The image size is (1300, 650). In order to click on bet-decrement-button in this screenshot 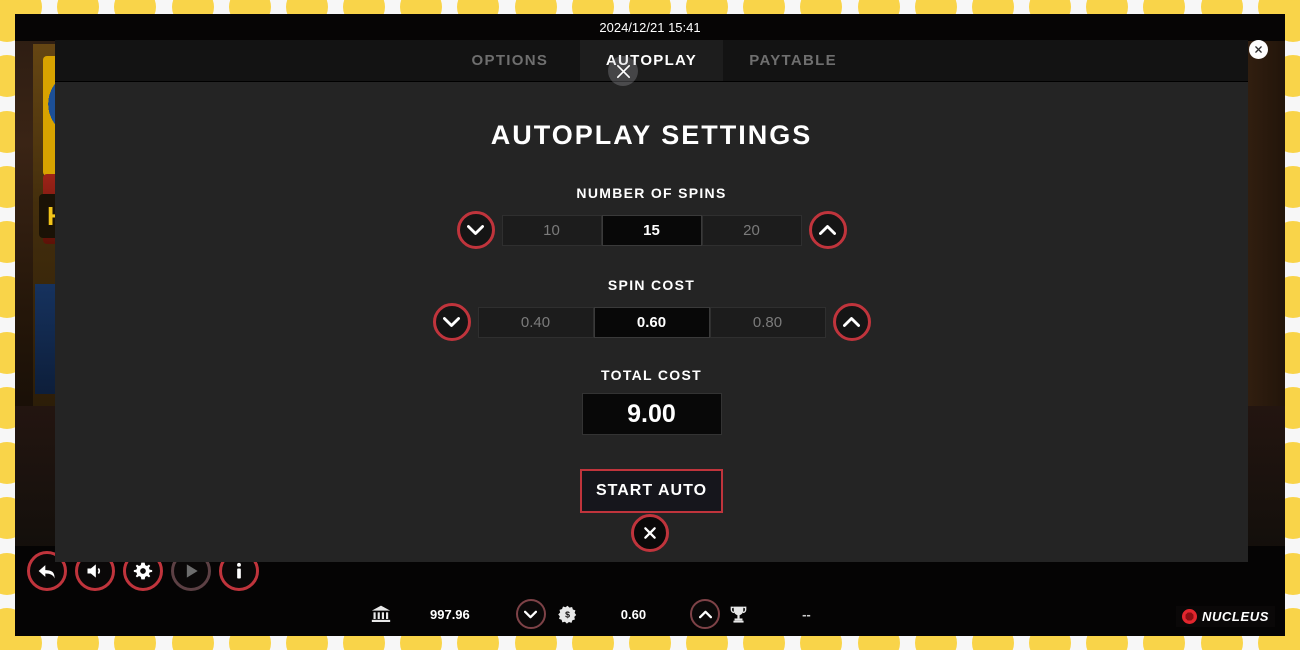, I will do `click(530, 614)`.